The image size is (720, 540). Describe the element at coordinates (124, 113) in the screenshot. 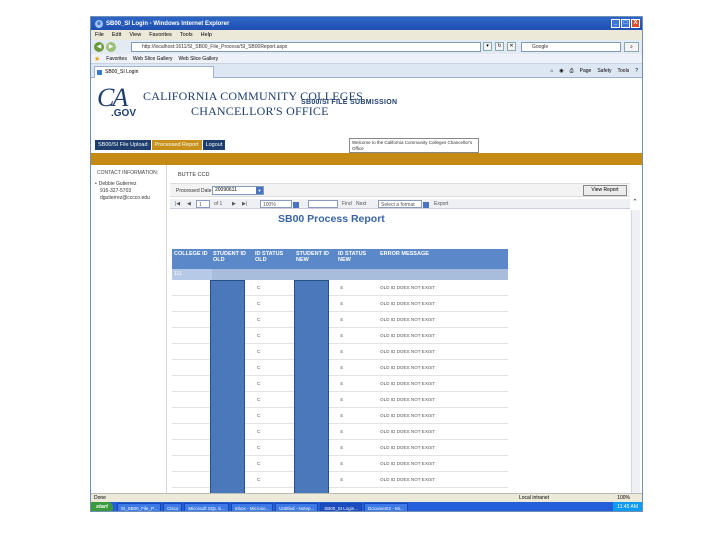

I see `logo-gov: .GOV` at that location.